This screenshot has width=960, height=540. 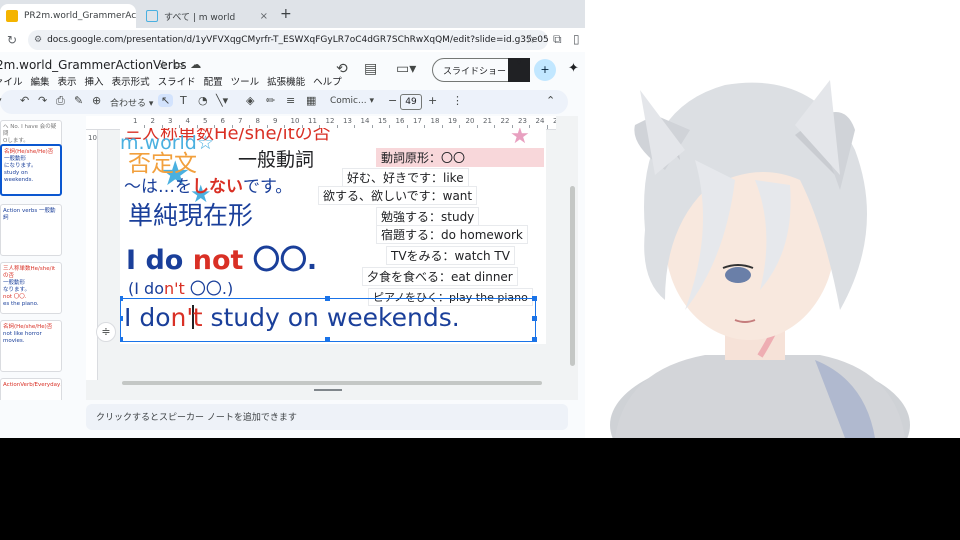 I want to click on speaker-notes: クリックするとスピーカー ノートを追加できます, so click(x=327, y=417).